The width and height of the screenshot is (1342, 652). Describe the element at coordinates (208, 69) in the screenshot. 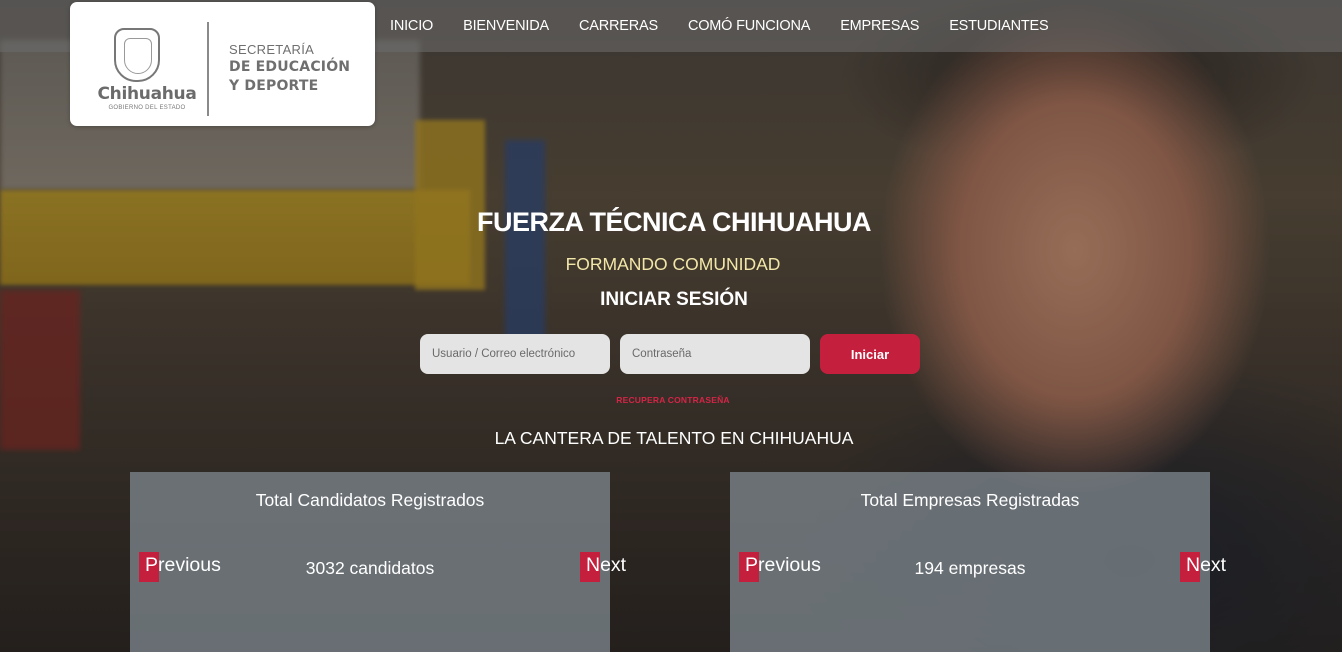

I see `logo-divider` at that location.